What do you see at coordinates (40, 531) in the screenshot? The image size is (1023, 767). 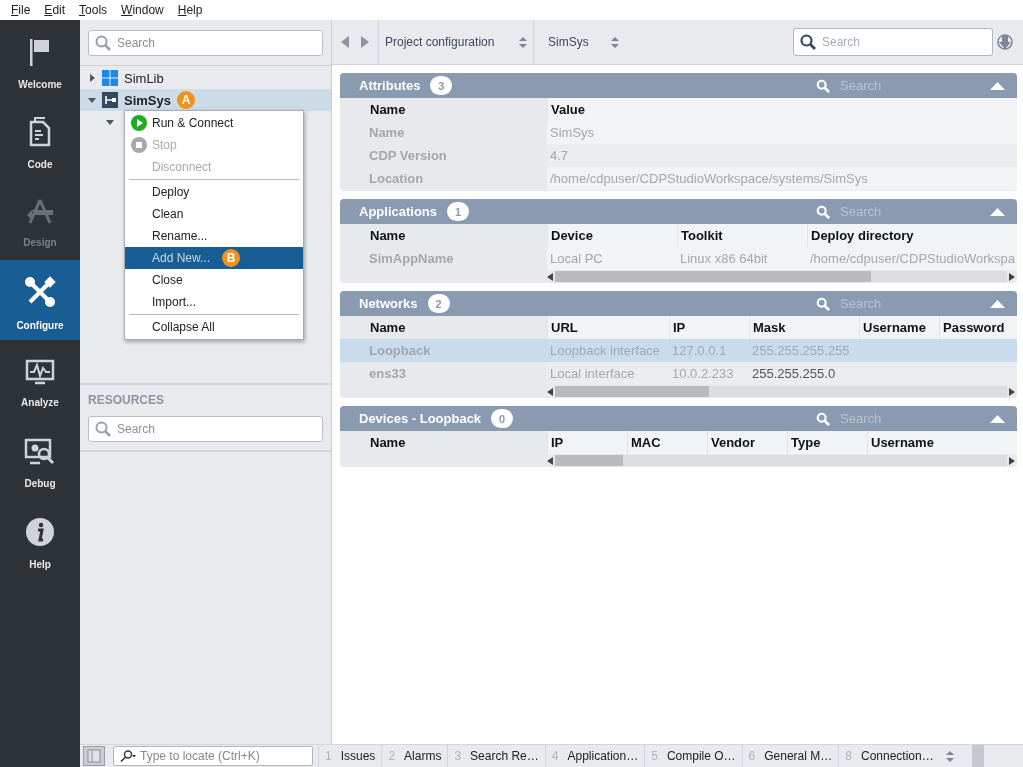 I see `info-icon` at bounding box center [40, 531].